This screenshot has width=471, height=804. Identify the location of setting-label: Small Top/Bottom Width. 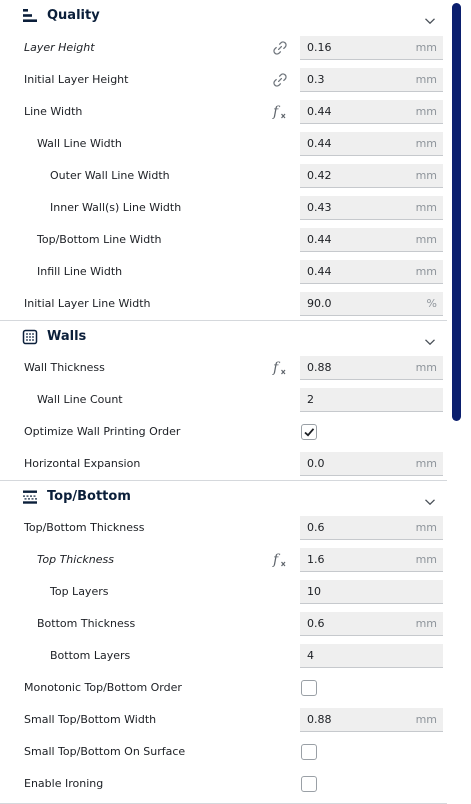
(90, 719).